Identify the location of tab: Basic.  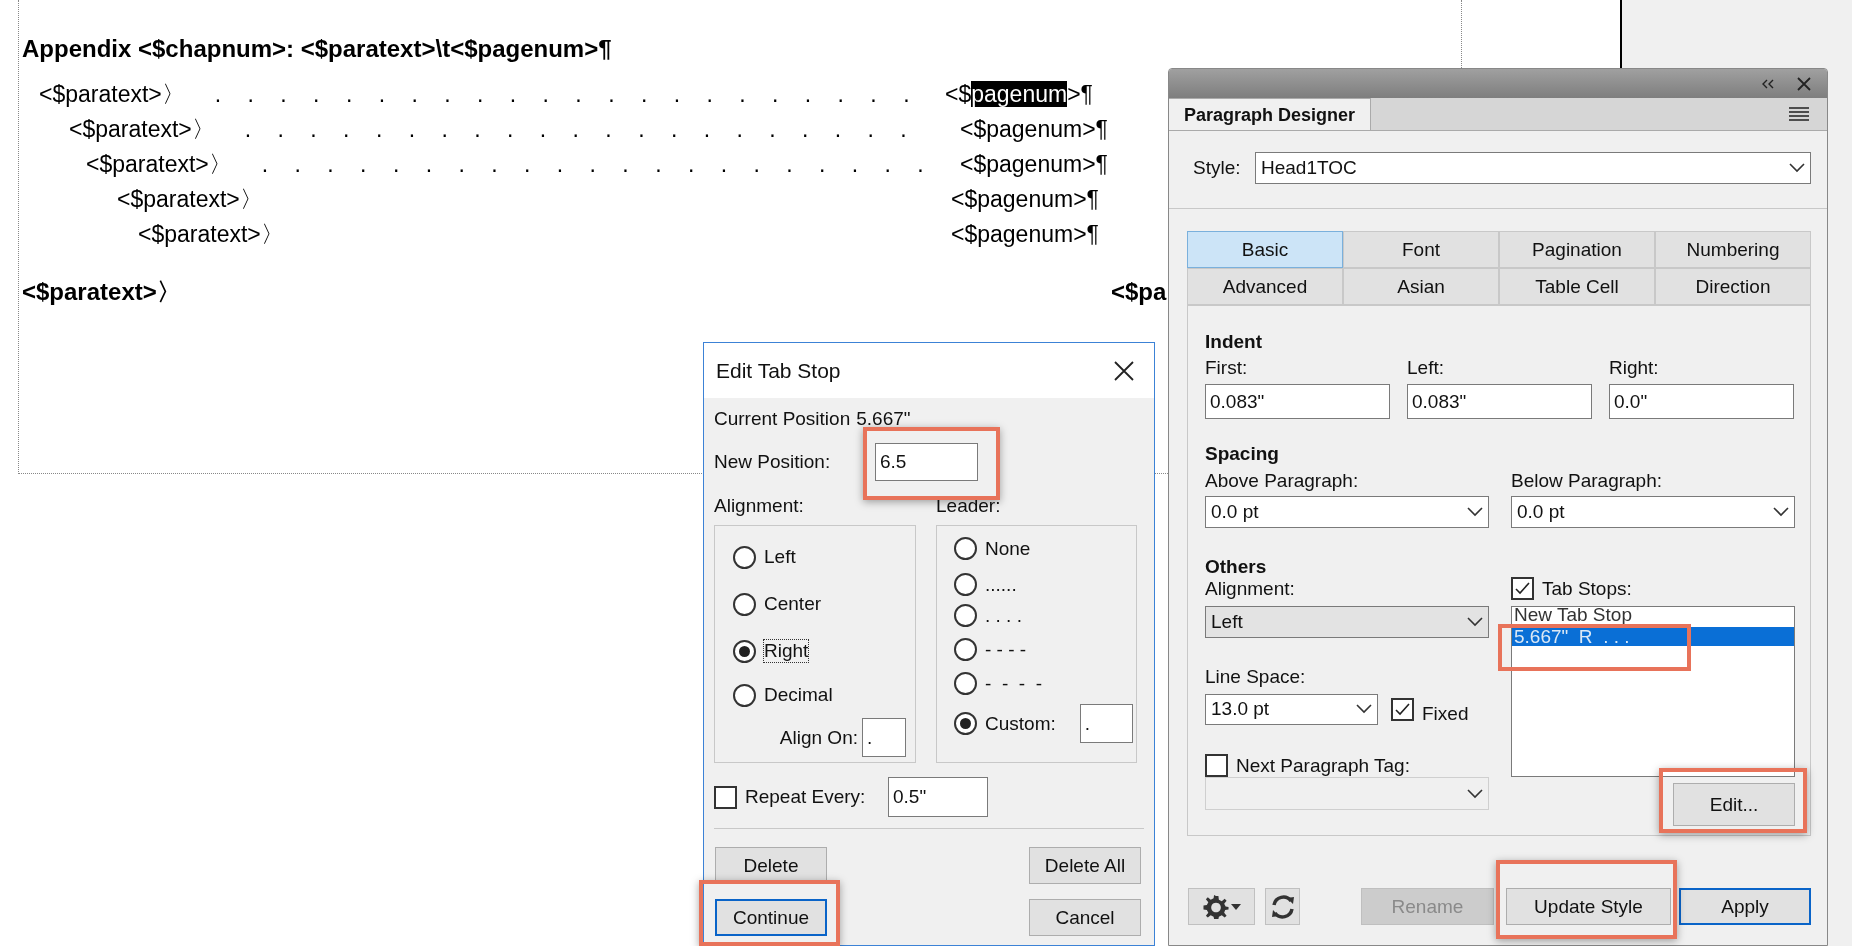
(1265, 249).